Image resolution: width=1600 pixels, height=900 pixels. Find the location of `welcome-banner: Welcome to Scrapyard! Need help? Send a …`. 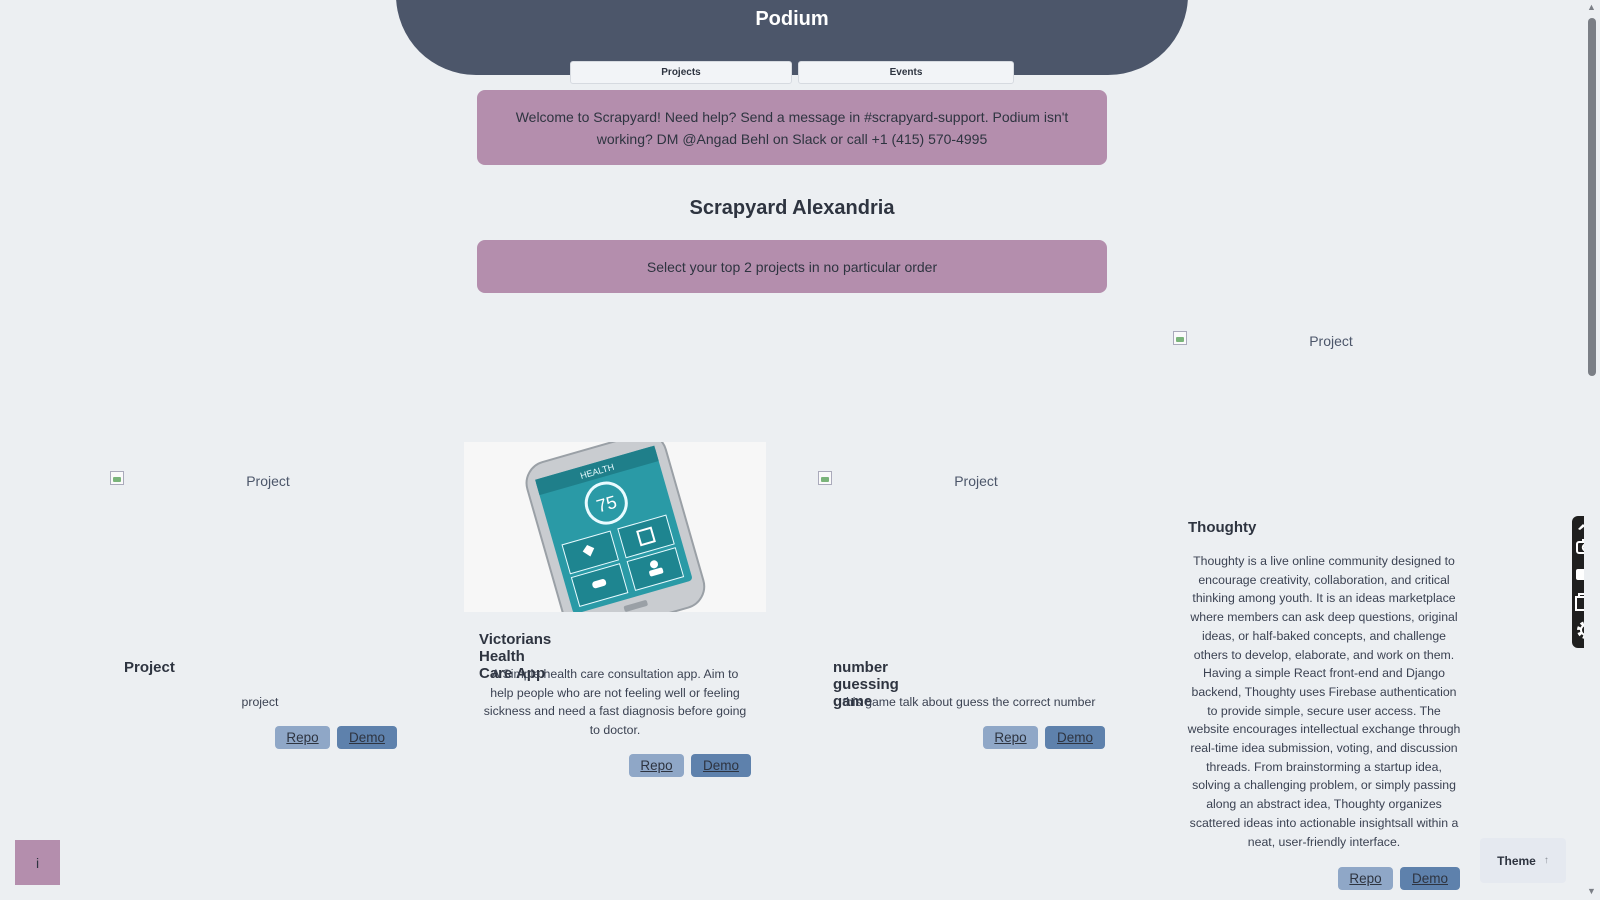

welcome-banner: Welcome to Scrapyard! Need help? Send a … is located at coordinates (792, 127).